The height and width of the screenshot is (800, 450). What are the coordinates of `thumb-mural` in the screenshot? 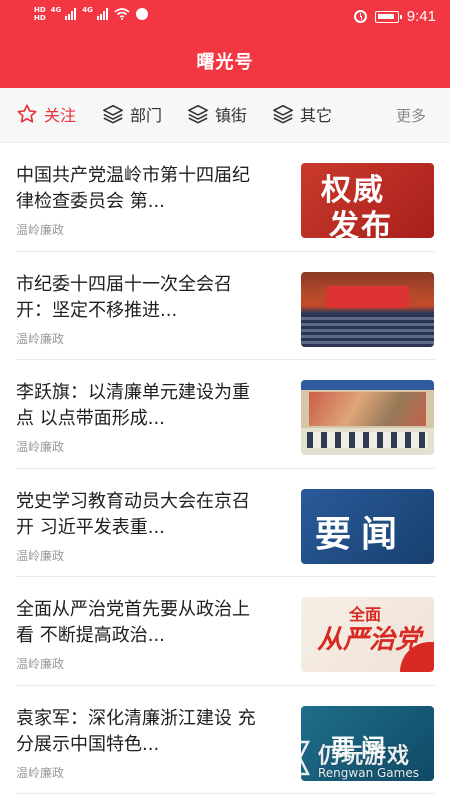 It's located at (367, 409).